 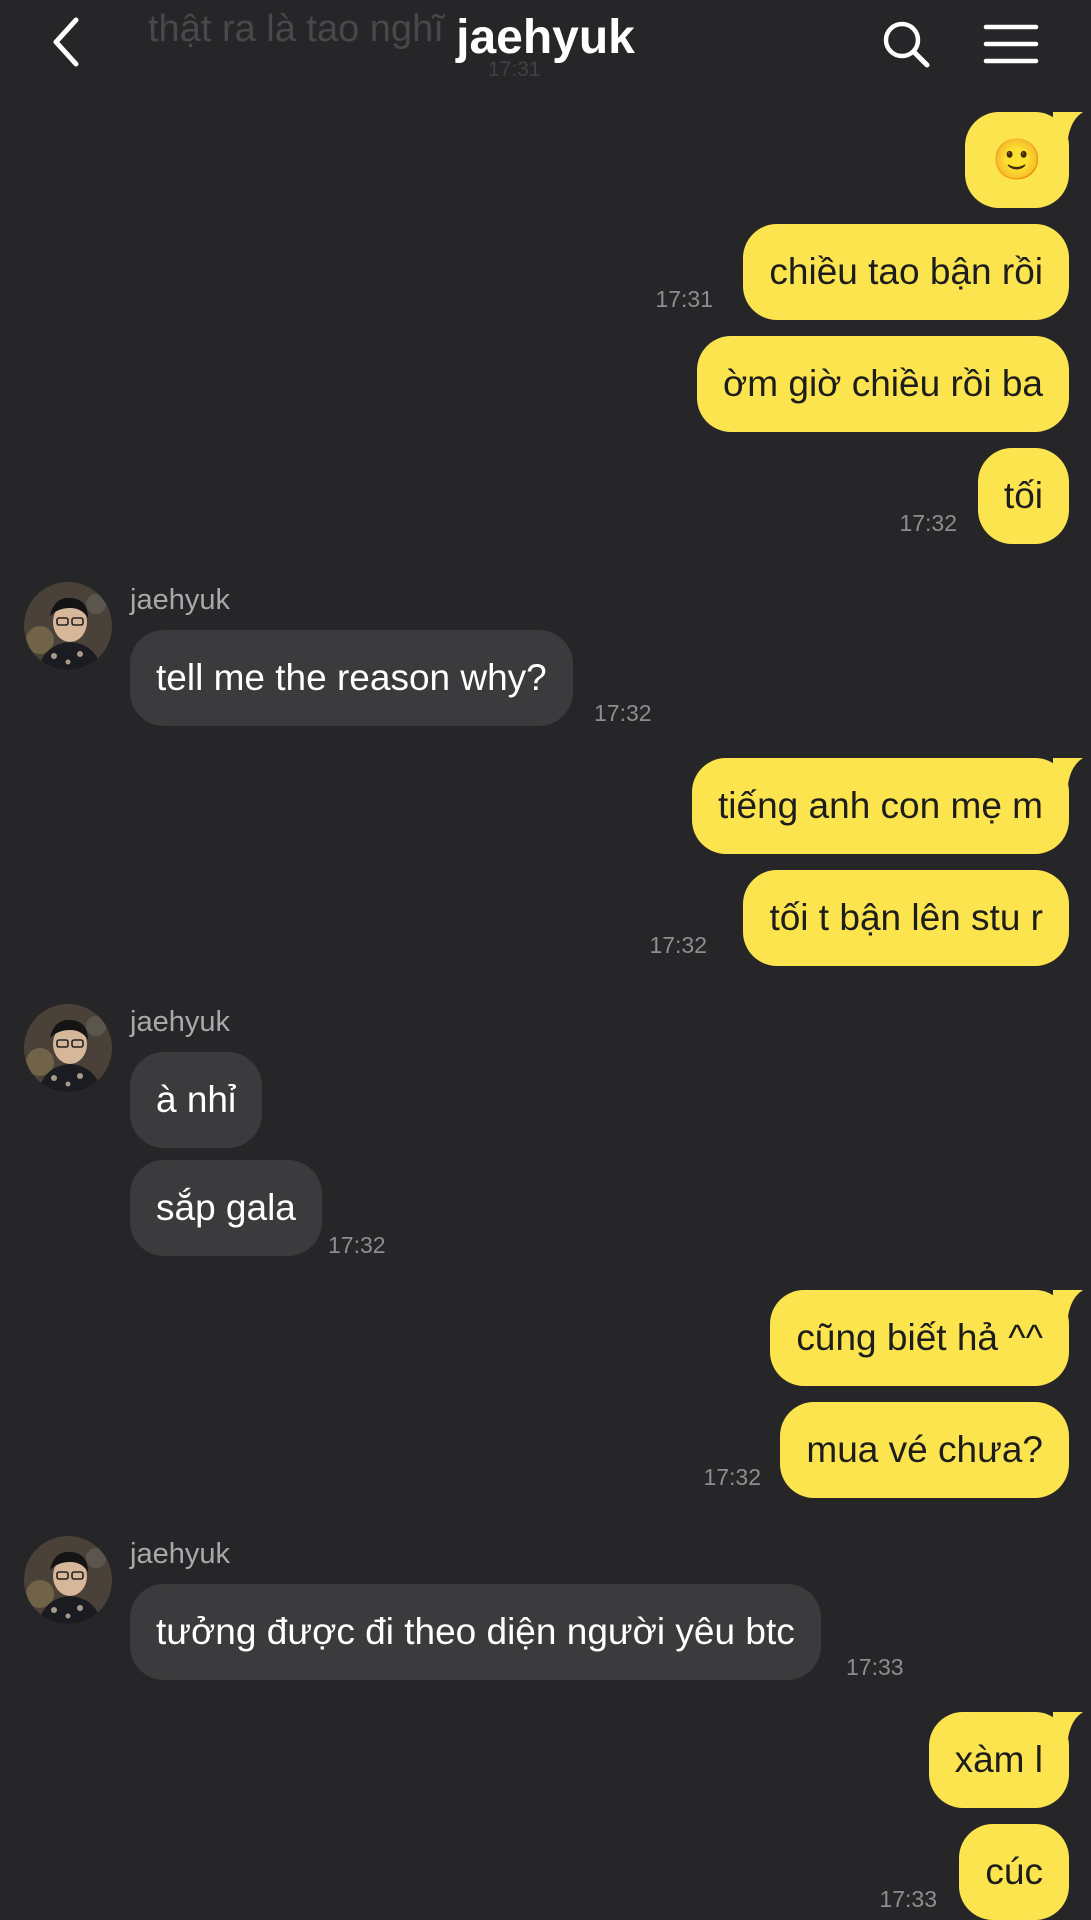 I want to click on outgoing-bubble: ờm giờ chiều rồi ba, so click(x=883, y=384).